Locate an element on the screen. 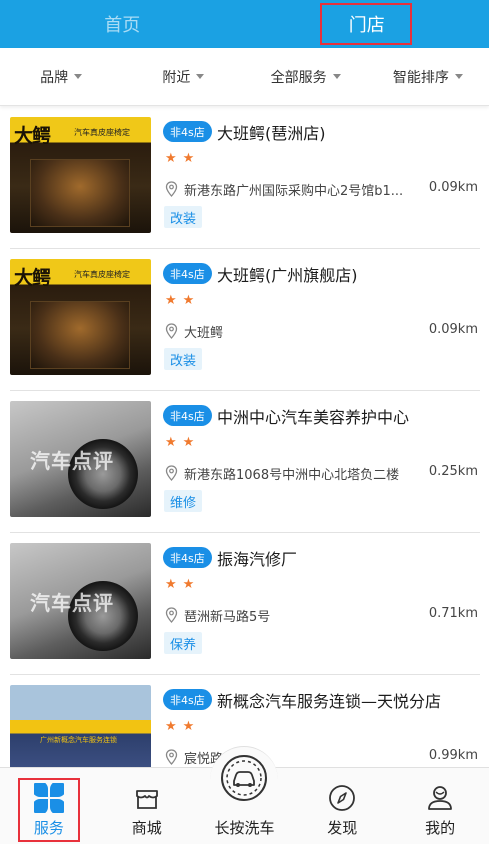 The width and height of the screenshot is (489, 844). service-tag: 维修 is located at coordinates (183, 501).